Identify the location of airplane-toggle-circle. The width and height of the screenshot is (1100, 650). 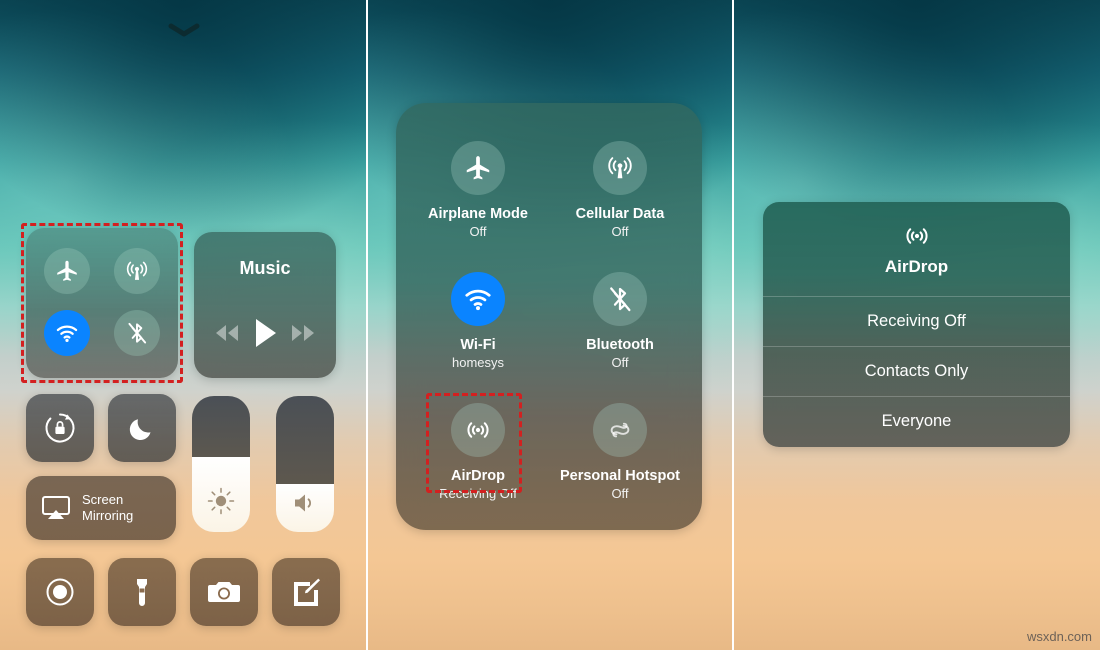
(478, 168).